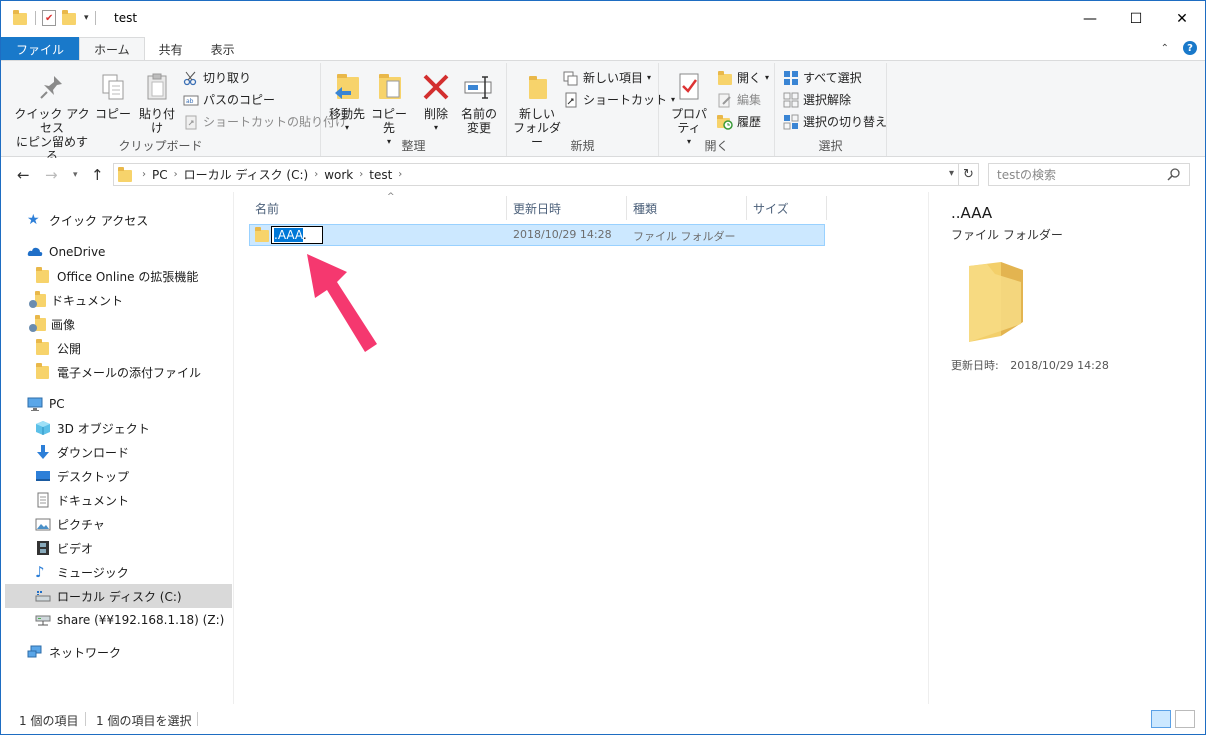 The width and height of the screenshot is (1206, 735). I want to click on nav-videos: ビデオ, so click(148, 548).